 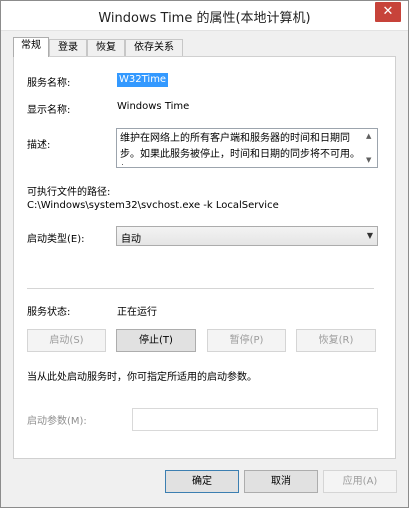 I want to click on window-title: Windows Time 的属性(本地计算机), so click(x=204, y=18).